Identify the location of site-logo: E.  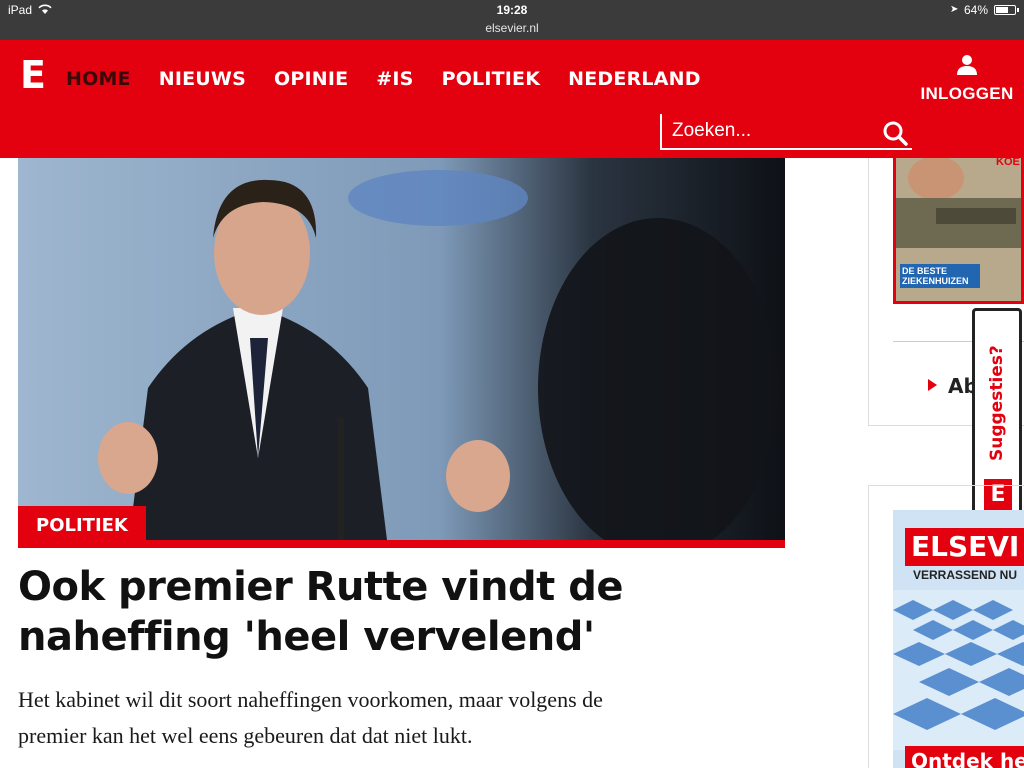
(35, 75).